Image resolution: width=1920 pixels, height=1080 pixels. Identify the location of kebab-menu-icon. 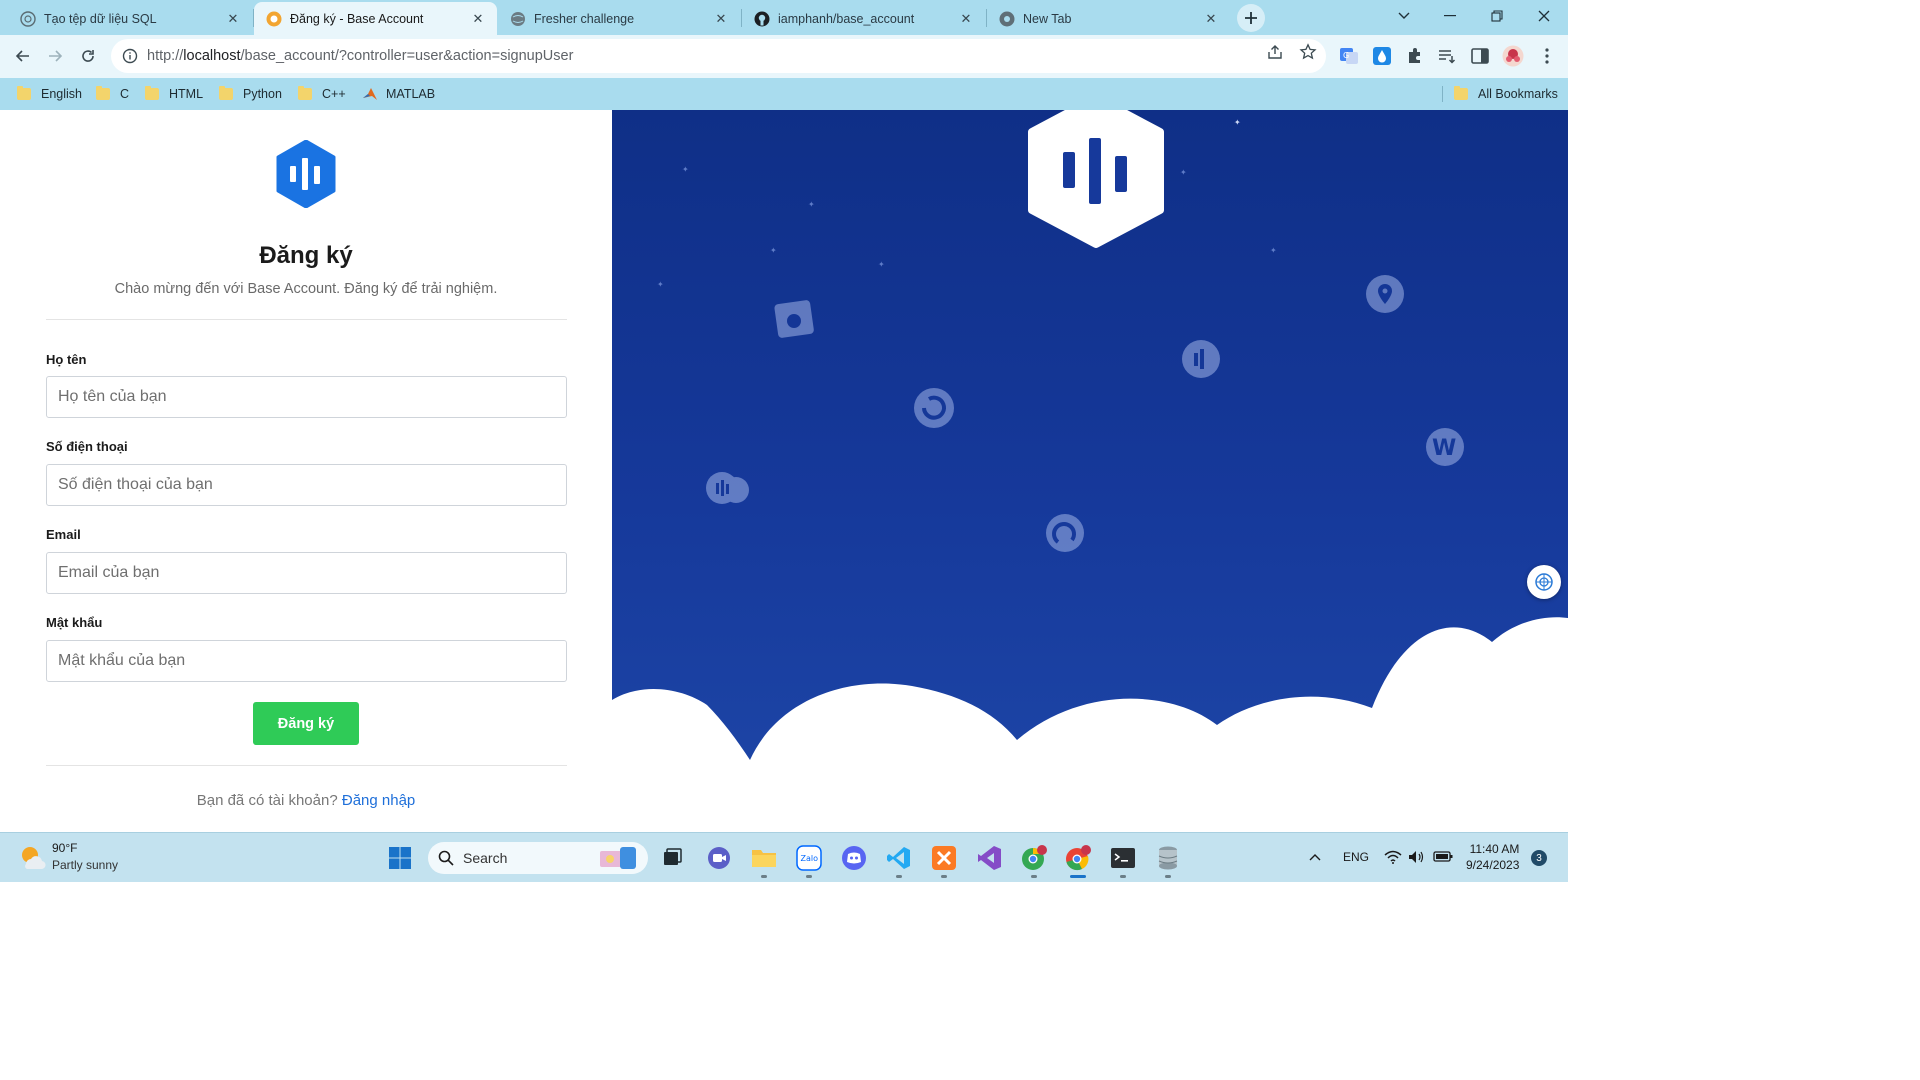
(1547, 56).